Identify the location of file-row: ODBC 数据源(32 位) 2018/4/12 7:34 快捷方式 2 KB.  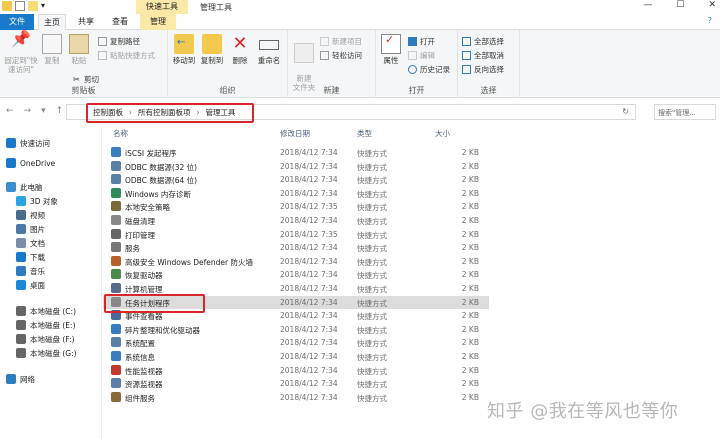
(296, 166).